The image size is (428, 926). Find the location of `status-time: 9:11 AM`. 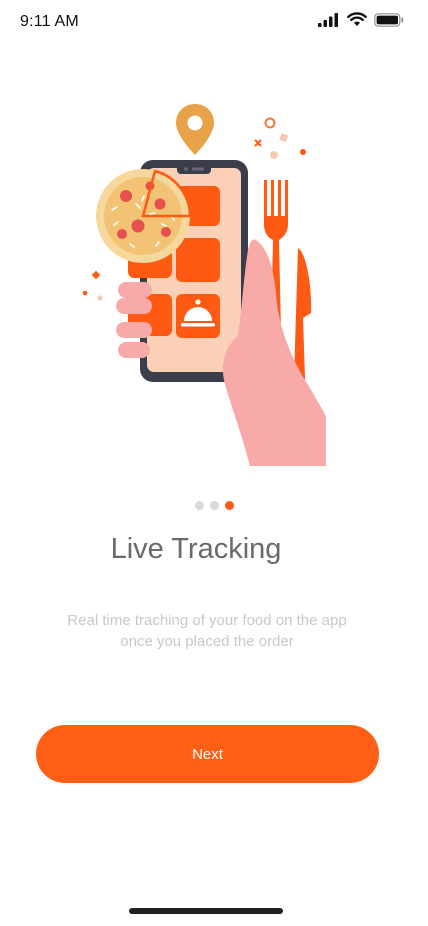

status-time: 9:11 AM is located at coordinates (49, 21).